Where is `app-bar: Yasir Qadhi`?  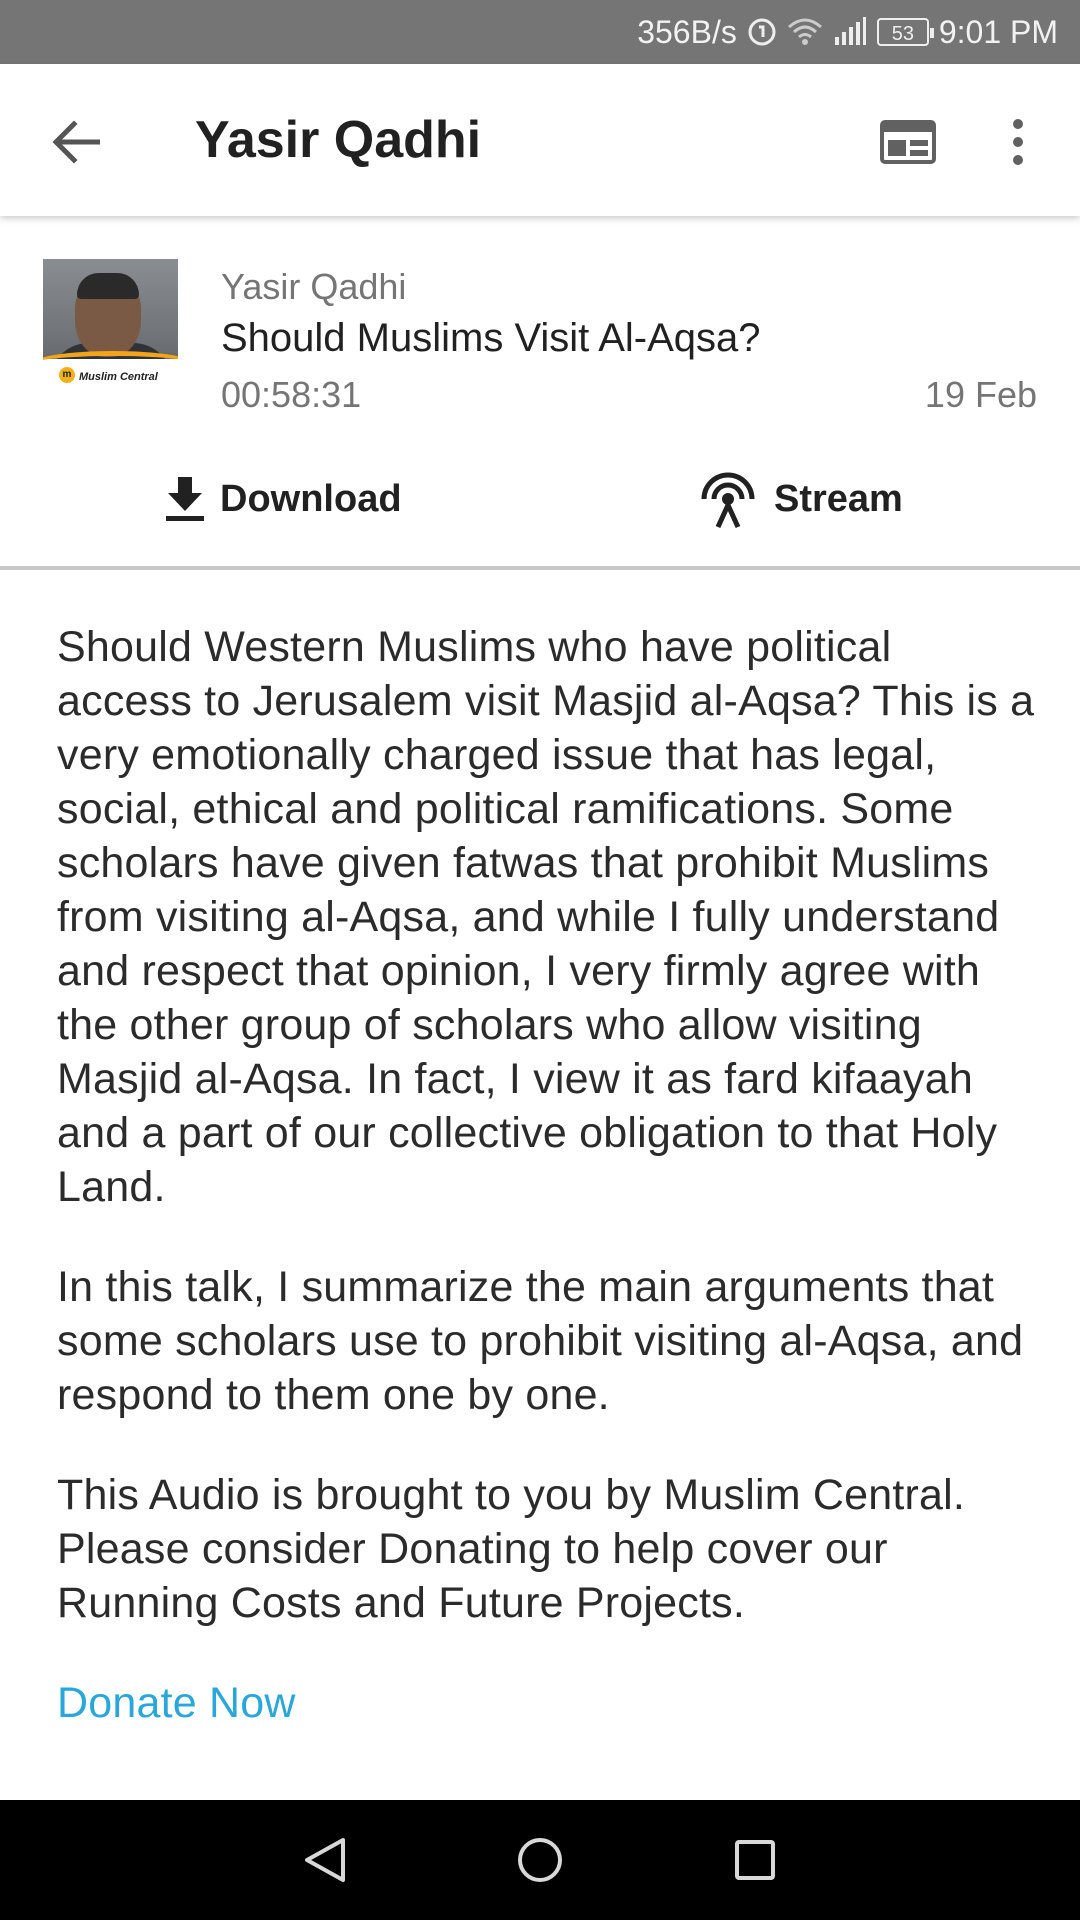 app-bar: Yasir Qadhi is located at coordinates (540, 140).